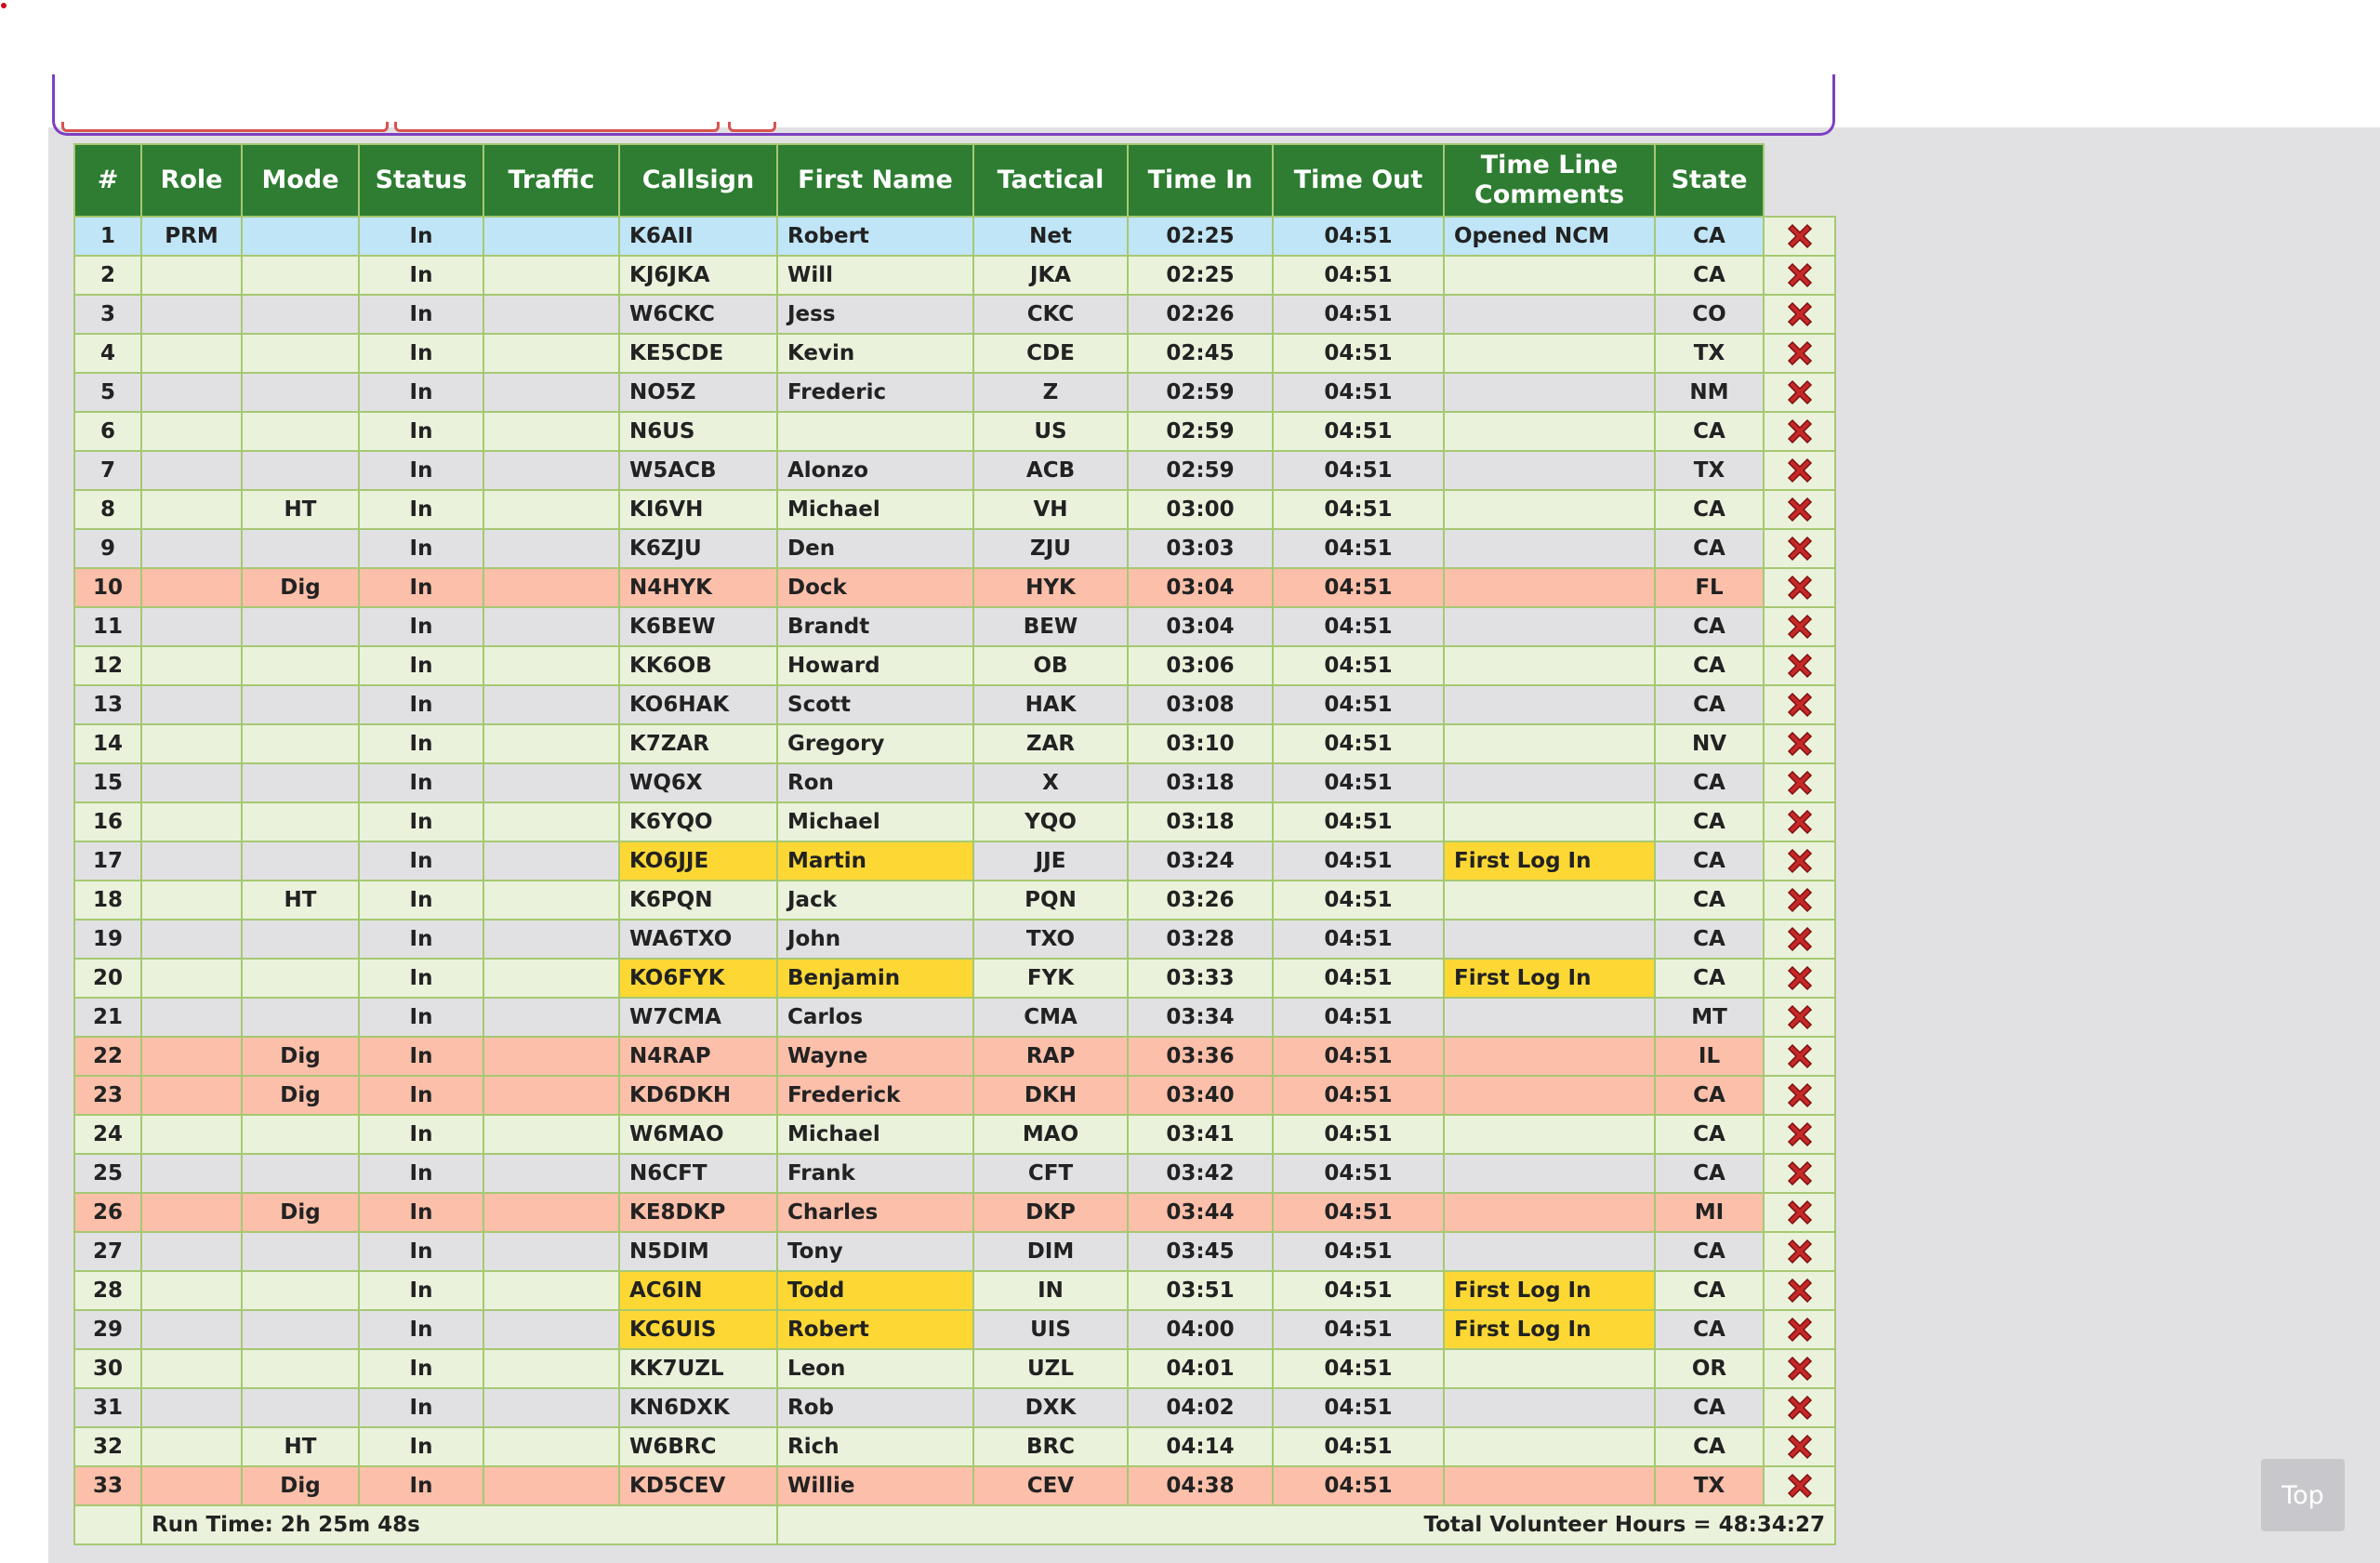 The image size is (2380, 1563). I want to click on cell-state: NV, so click(1709, 744).